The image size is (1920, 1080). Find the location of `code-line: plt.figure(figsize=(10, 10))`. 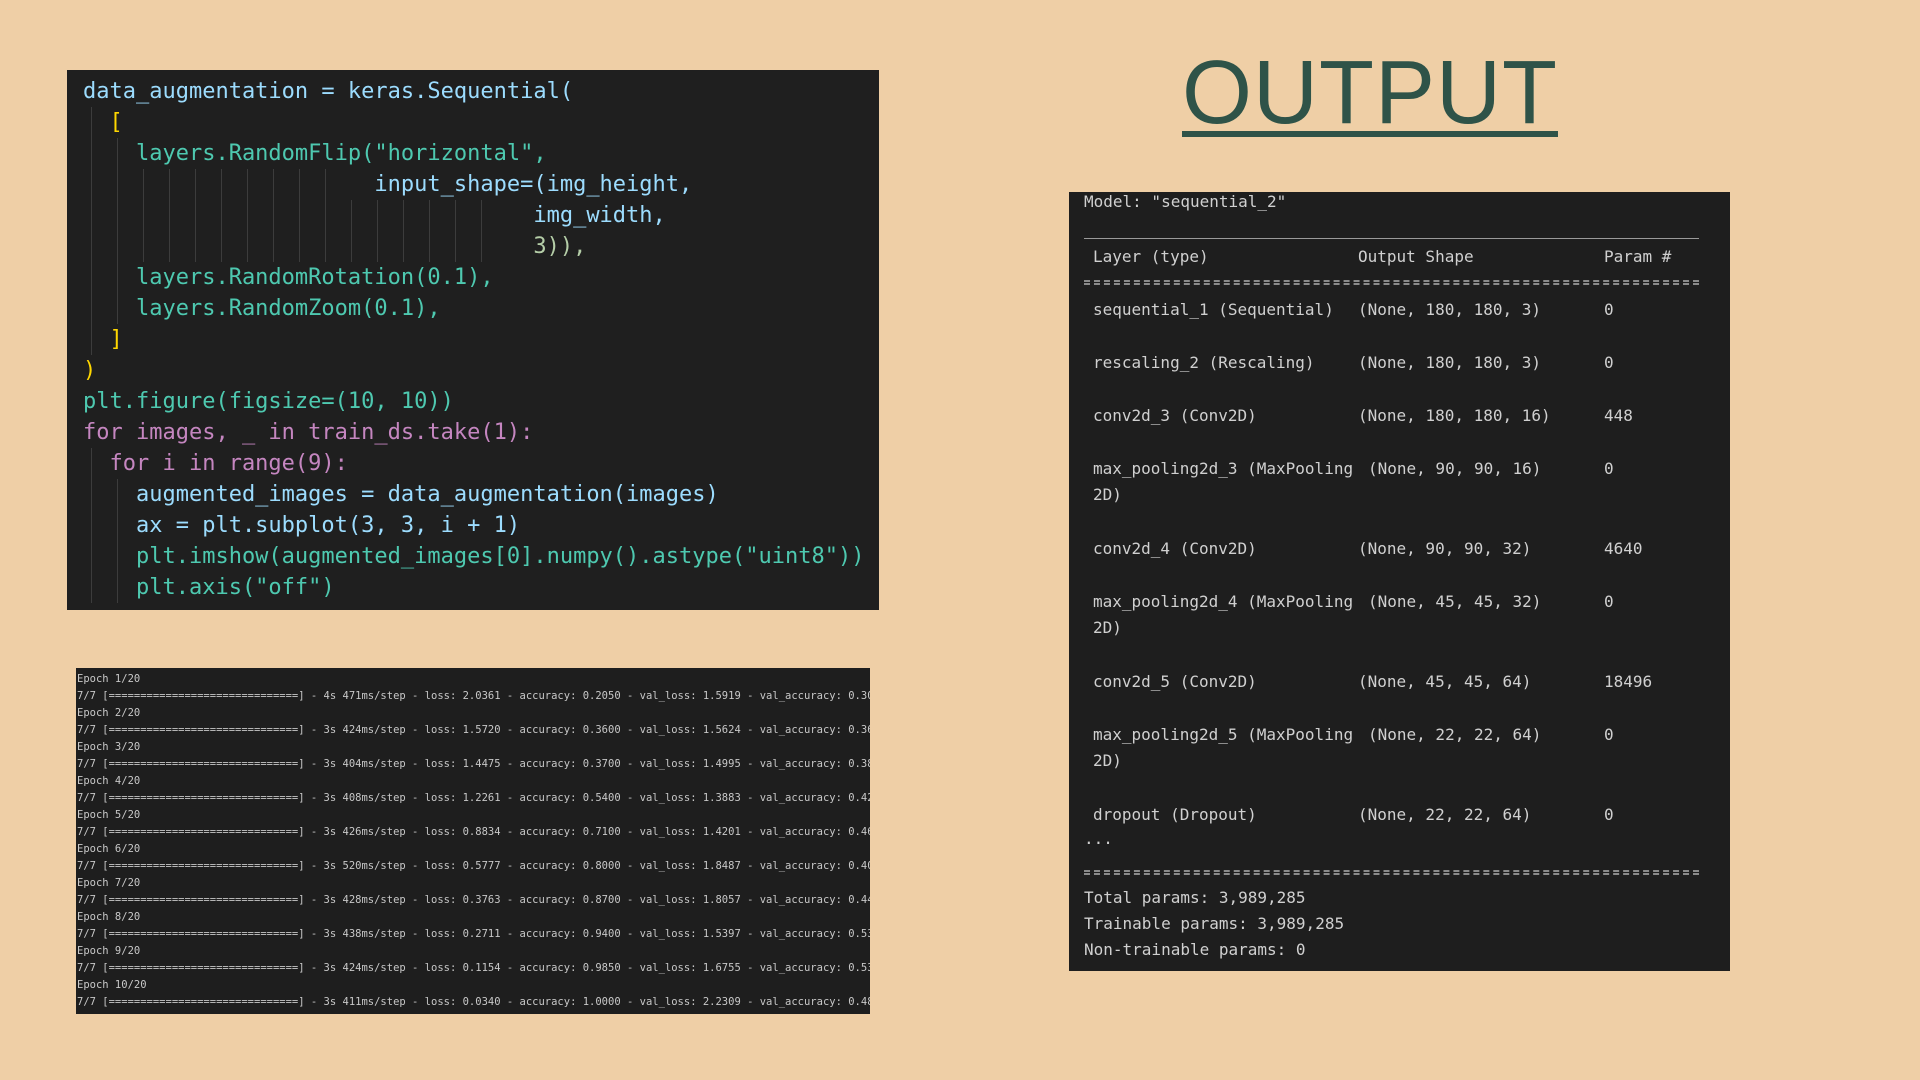

code-line: plt.figure(figsize=(10, 10)) is located at coordinates (481, 401).